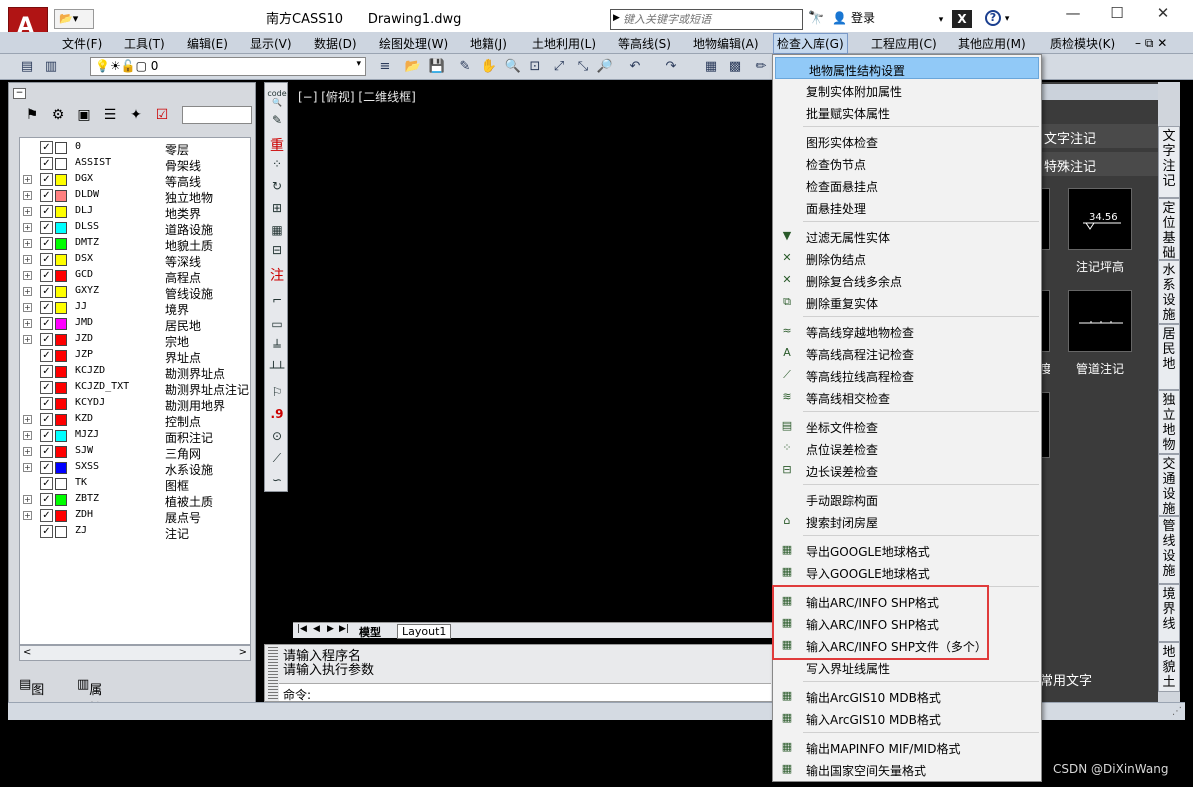 This screenshot has height=787, width=1193. What do you see at coordinates (58, 115) in the screenshot?
I see `layer-settings-icon: ⚙` at bounding box center [58, 115].